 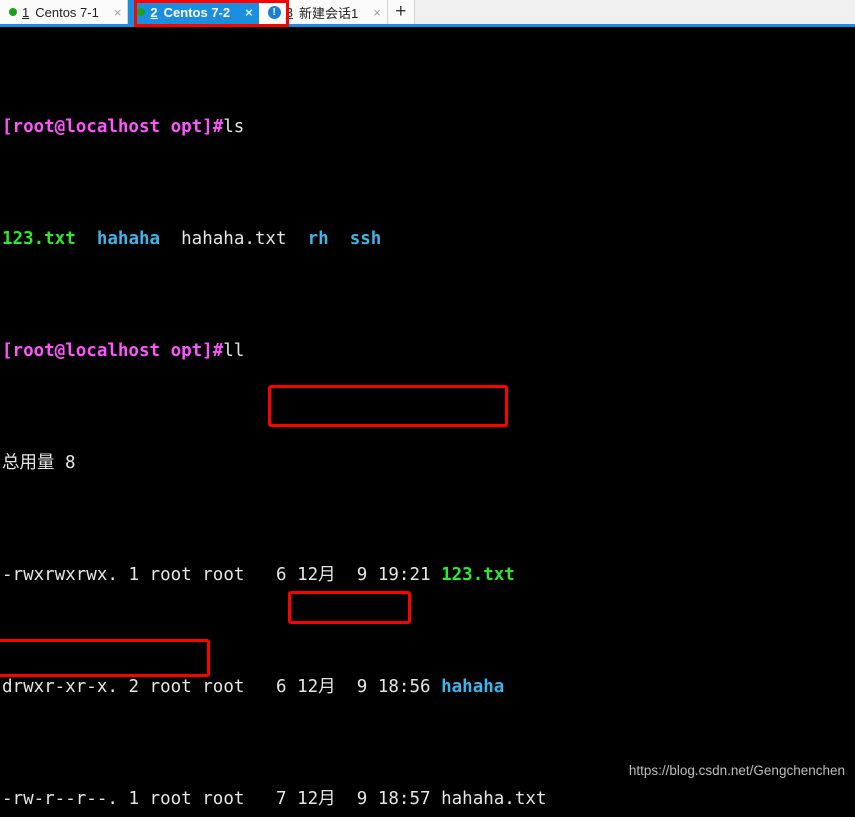 I want to click on tab-centos-7-1: 1 Centos 7-1 ×, so click(x=64, y=12).